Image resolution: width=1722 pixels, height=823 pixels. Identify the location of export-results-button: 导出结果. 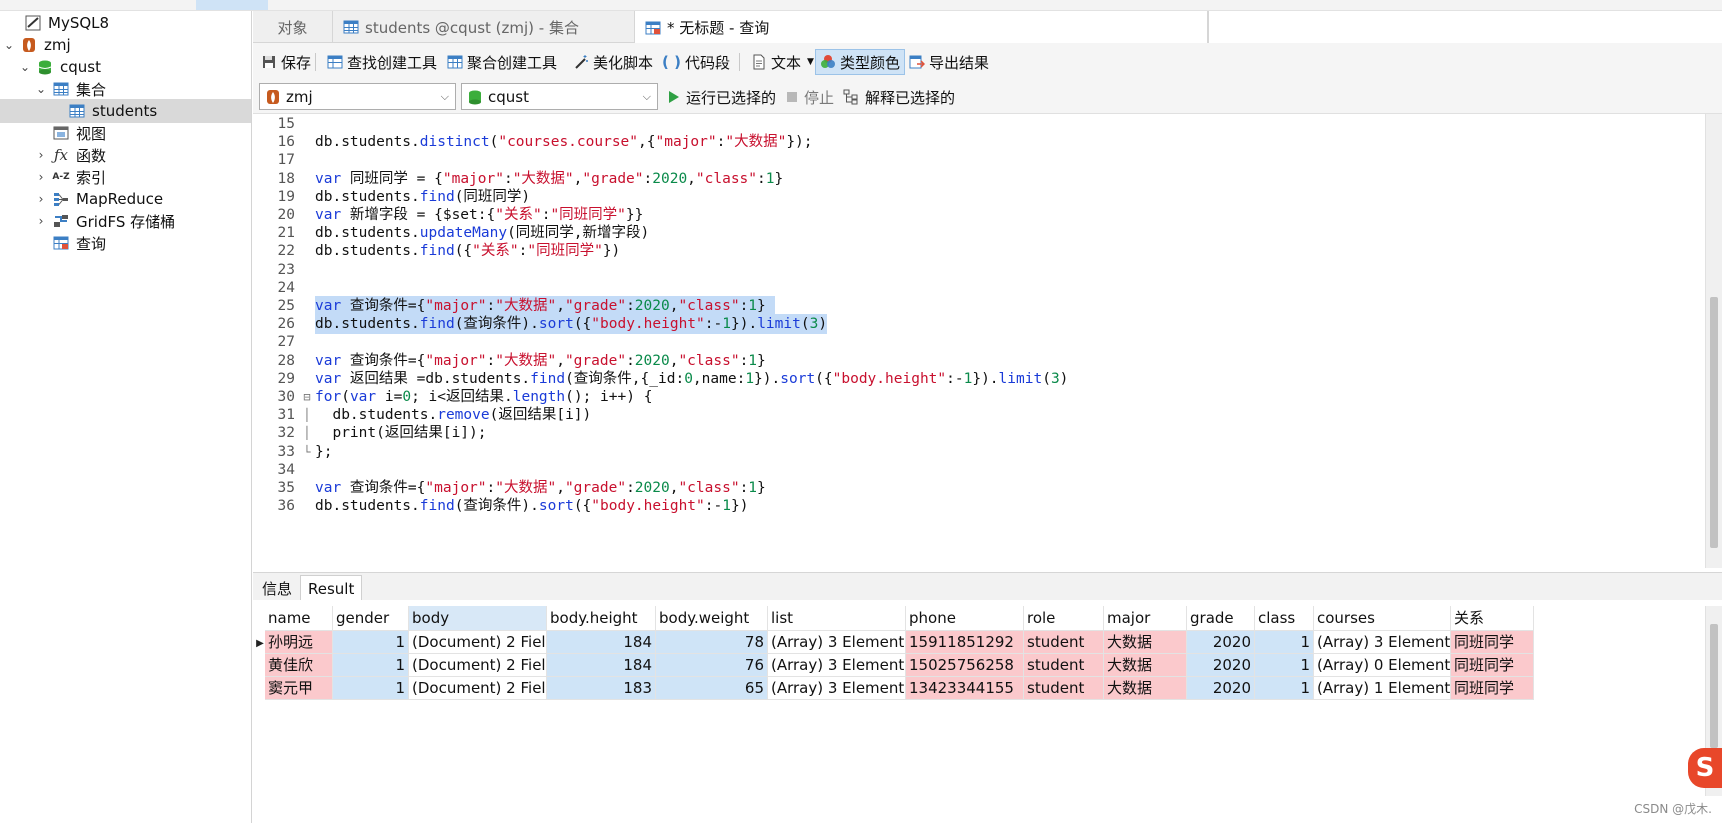
(949, 62).